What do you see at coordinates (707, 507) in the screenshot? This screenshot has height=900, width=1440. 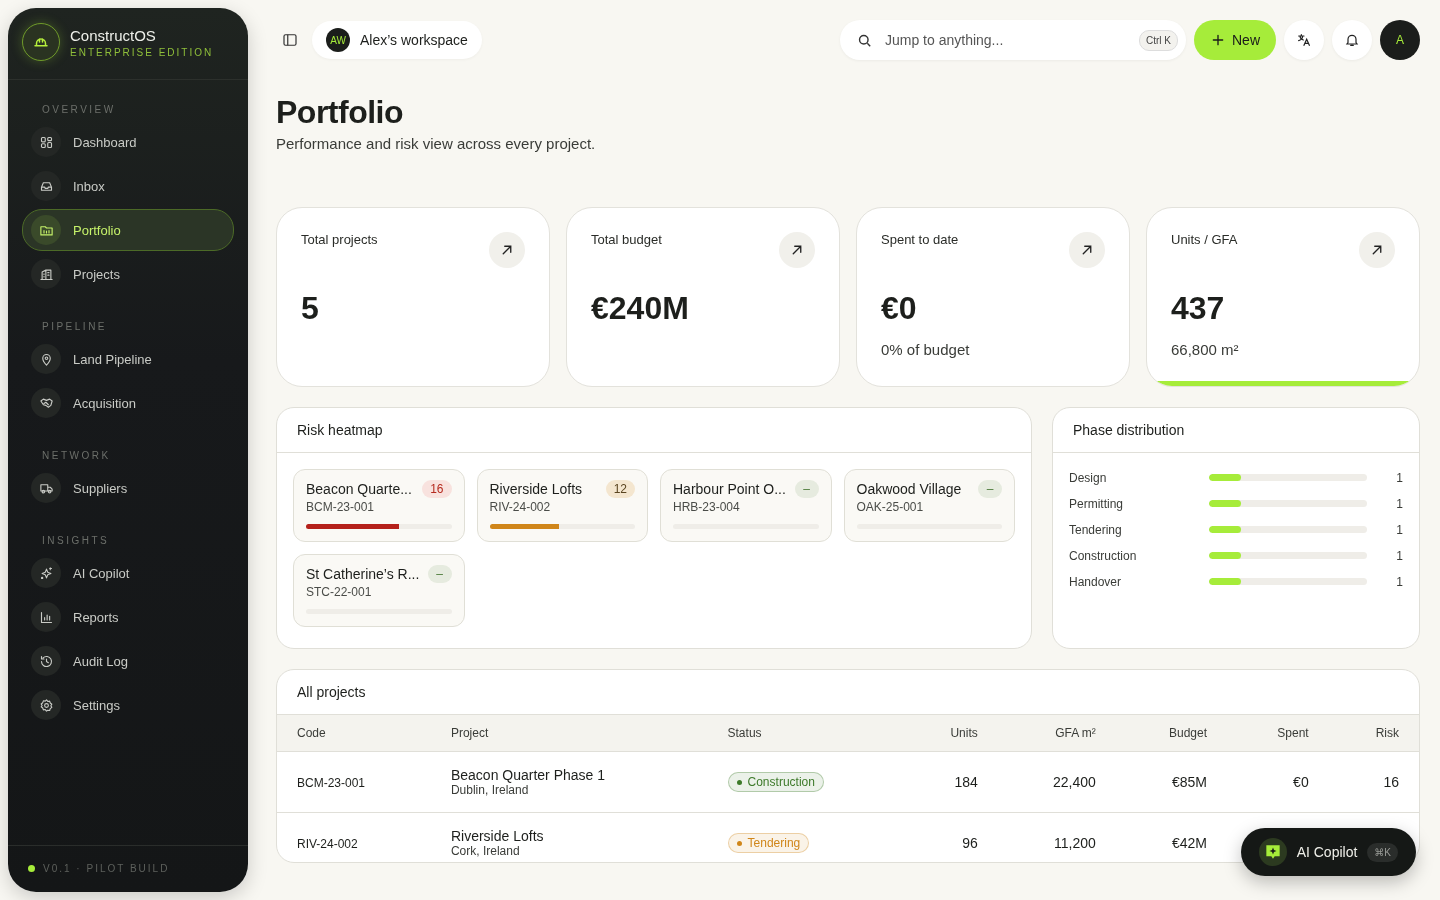 I see `project-code: HRB-23-004` at bounding box center [707, 507].